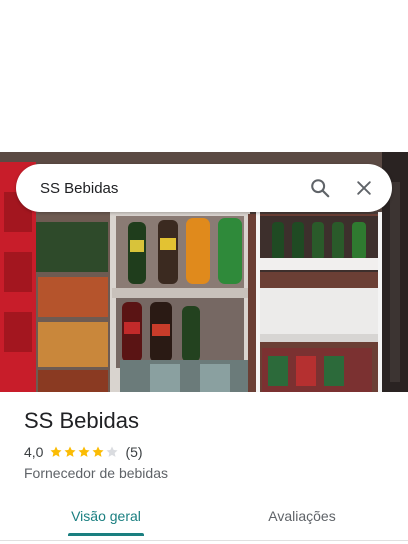 This screenshot has width=408, height=544. What do you see at coordinates (157, 188) in the screenshot?
I see `search-input: SS Bebidas` at bounding box center [157, 188].